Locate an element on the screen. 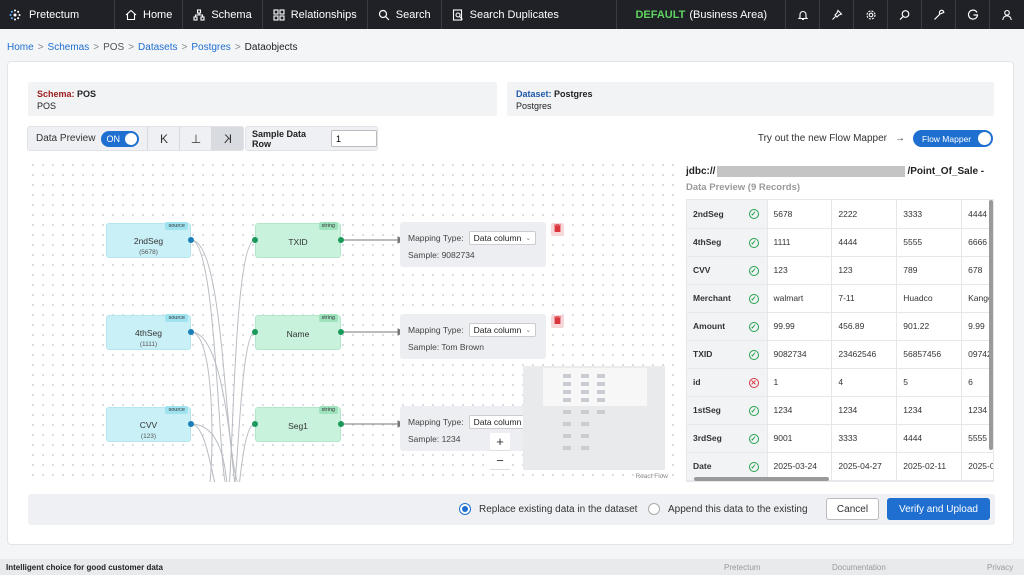  breadcrumb-postgres: Postgres is located at coordinates (210, 47).